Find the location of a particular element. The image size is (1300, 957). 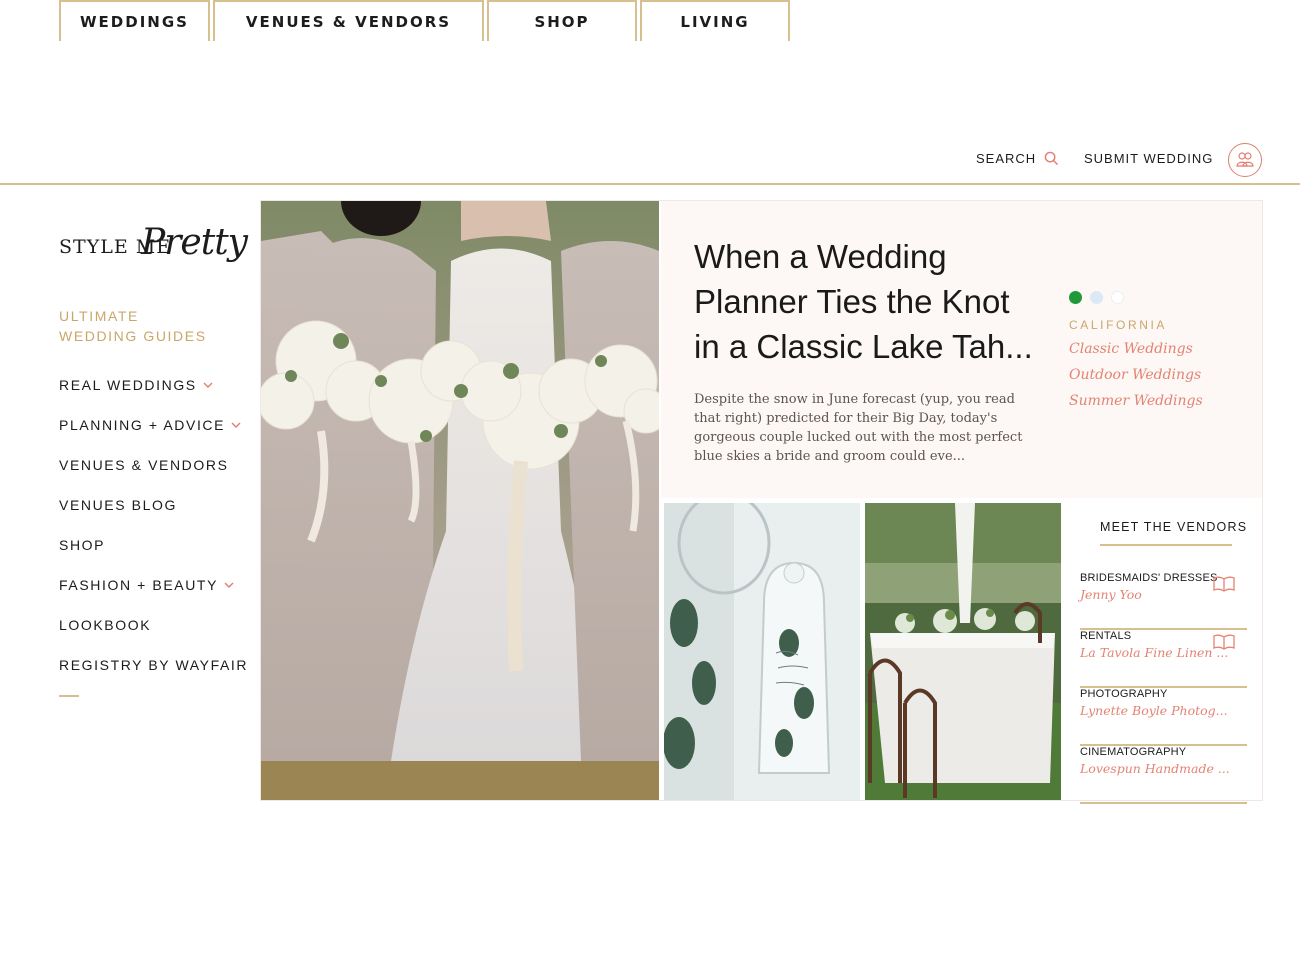

logo-word-pretty: Pretty is located at coordinates (194, 242).